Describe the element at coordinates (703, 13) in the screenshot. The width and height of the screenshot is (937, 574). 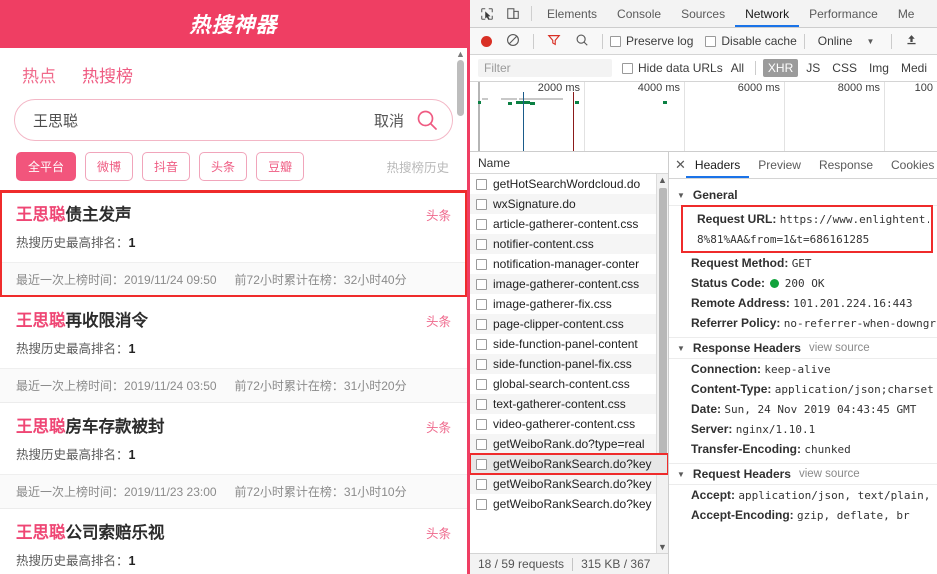
I see `tab-sources: Sources` at that location.